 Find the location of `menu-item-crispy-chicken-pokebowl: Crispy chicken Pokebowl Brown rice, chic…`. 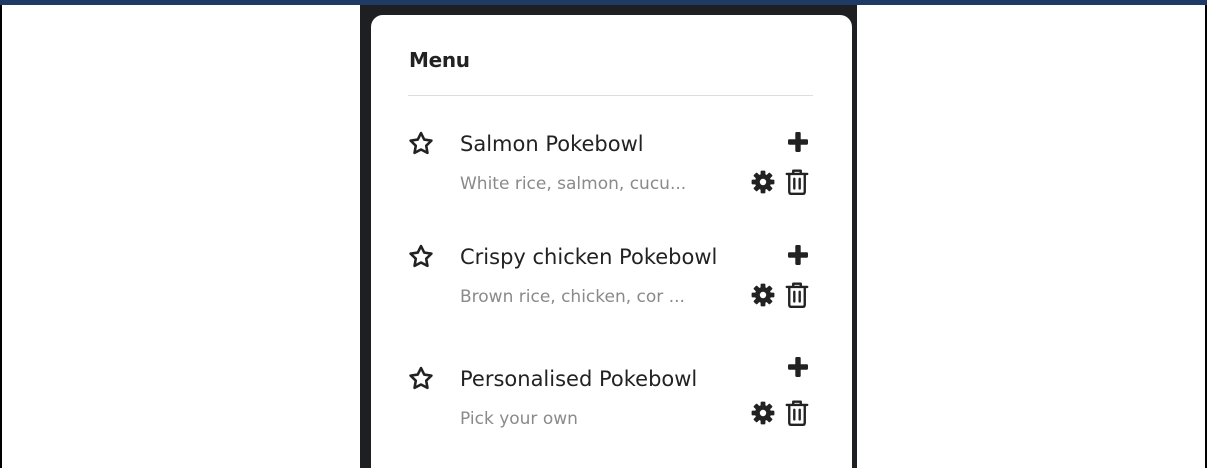

menu-item-crispy-chicken-pokebowl: Crispy chicken Pokebowl Brown rice, chic… is located at coordinates (611, 289).